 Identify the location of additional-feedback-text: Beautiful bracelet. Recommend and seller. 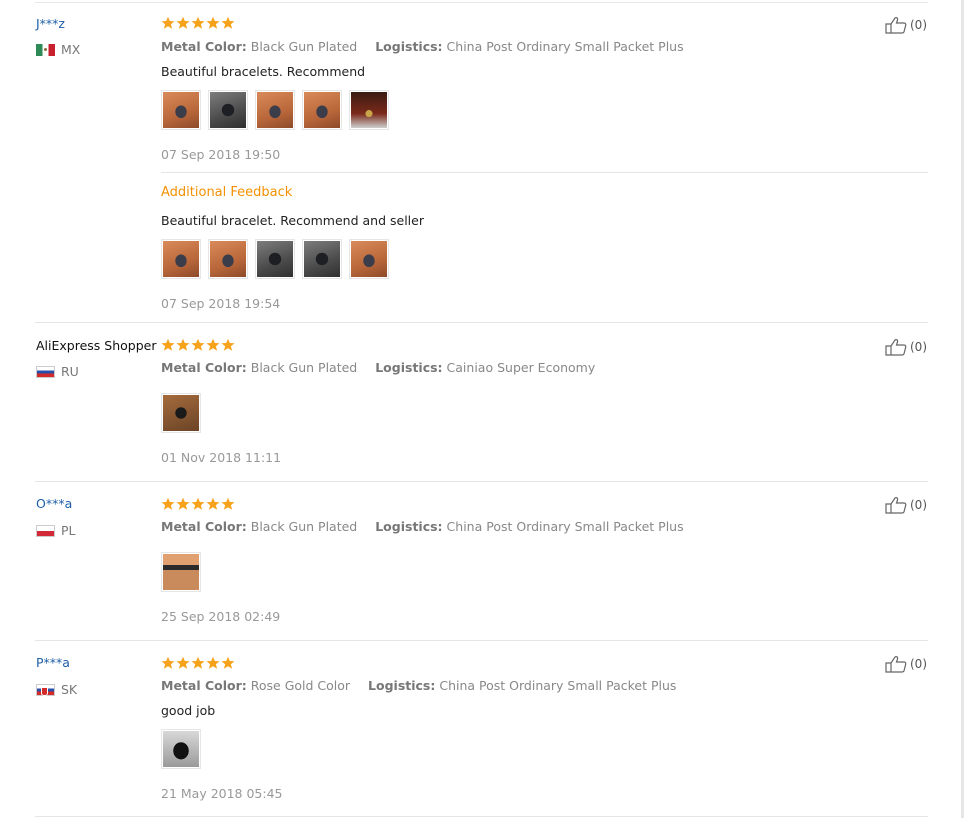
(292, 220).